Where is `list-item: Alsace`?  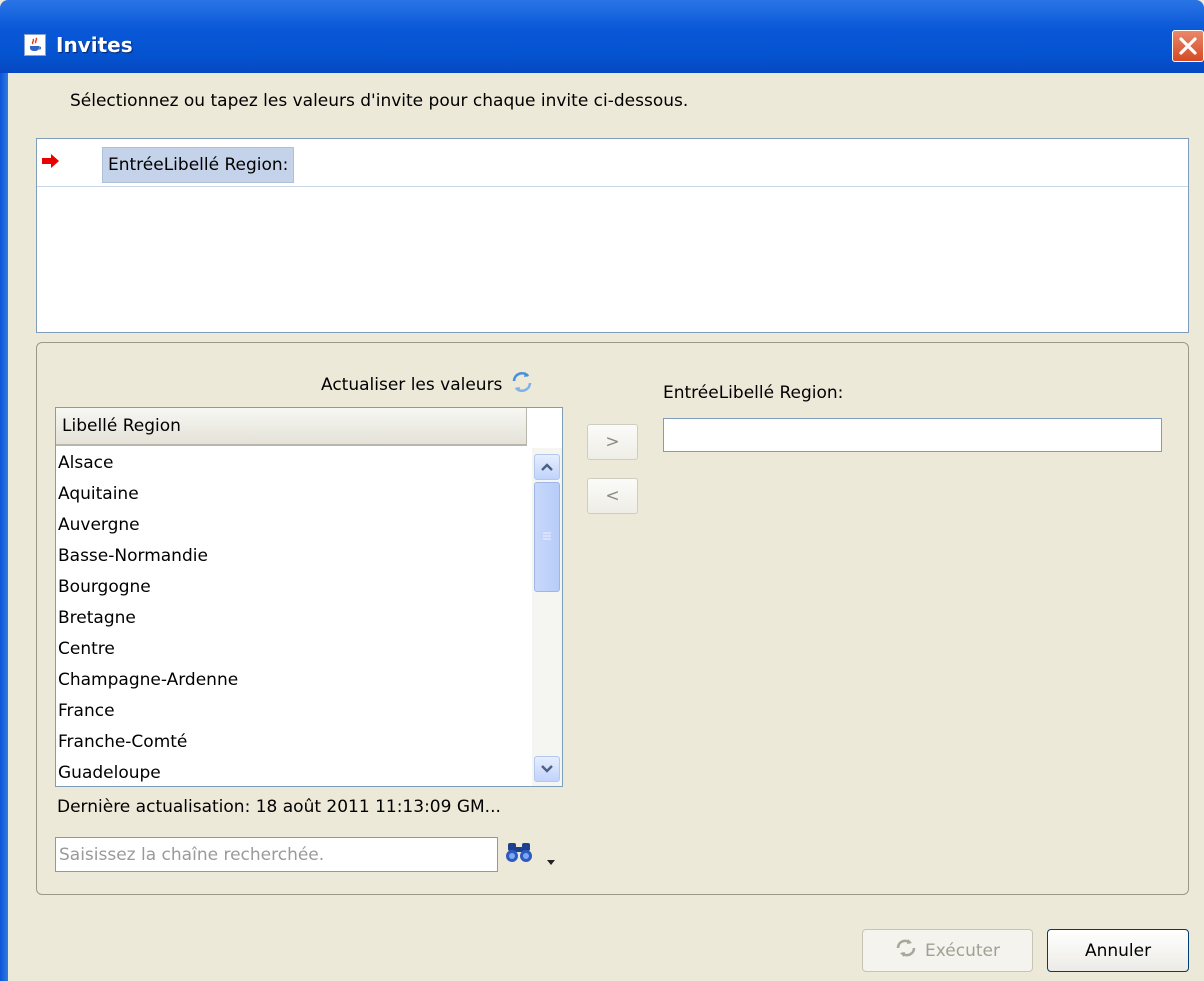
list-item: Alsace is located at coordinates (293, 463).